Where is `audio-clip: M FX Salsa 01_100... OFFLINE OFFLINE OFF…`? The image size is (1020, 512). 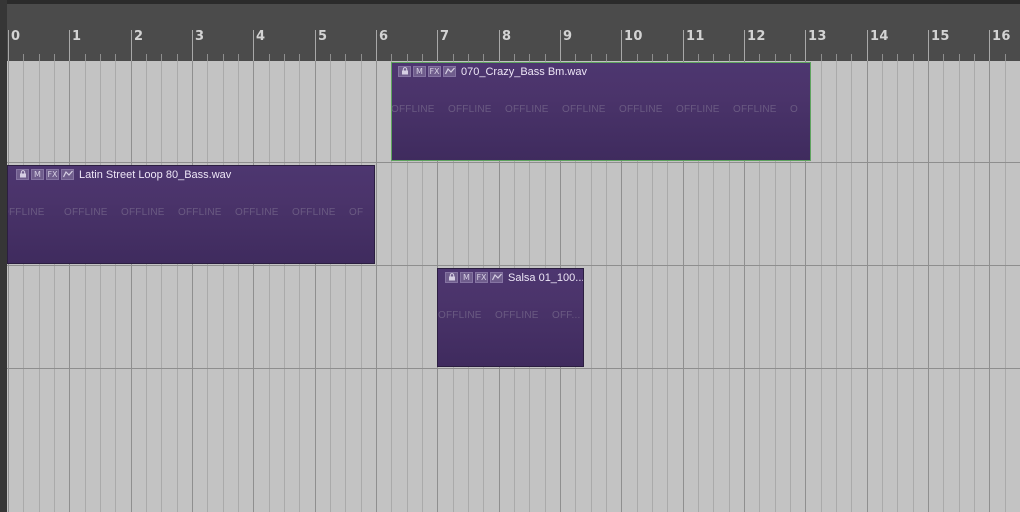
audio-clip: M FX Salsa 01_100... OFFLINE OFFLINE OFF… is located at coordinates (510, 317).